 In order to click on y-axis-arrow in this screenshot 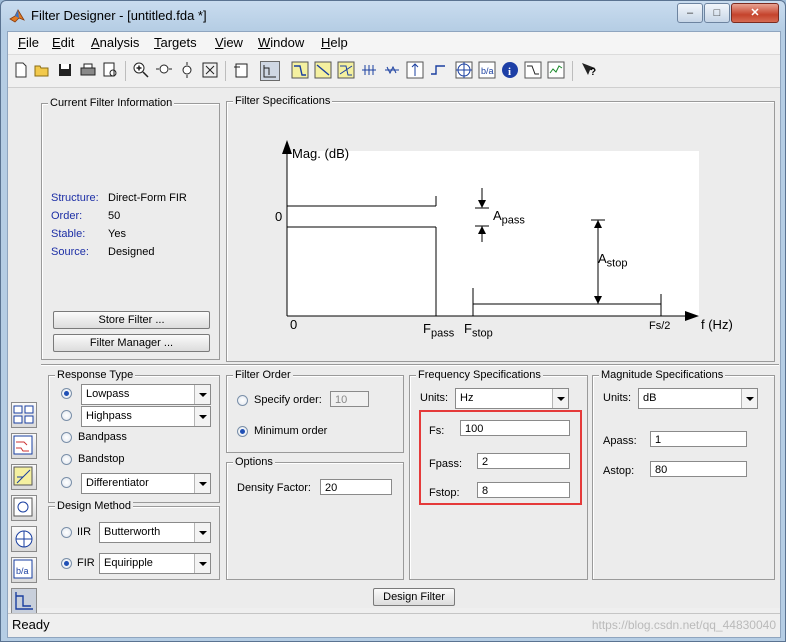, I will do `click(287, 147)`.